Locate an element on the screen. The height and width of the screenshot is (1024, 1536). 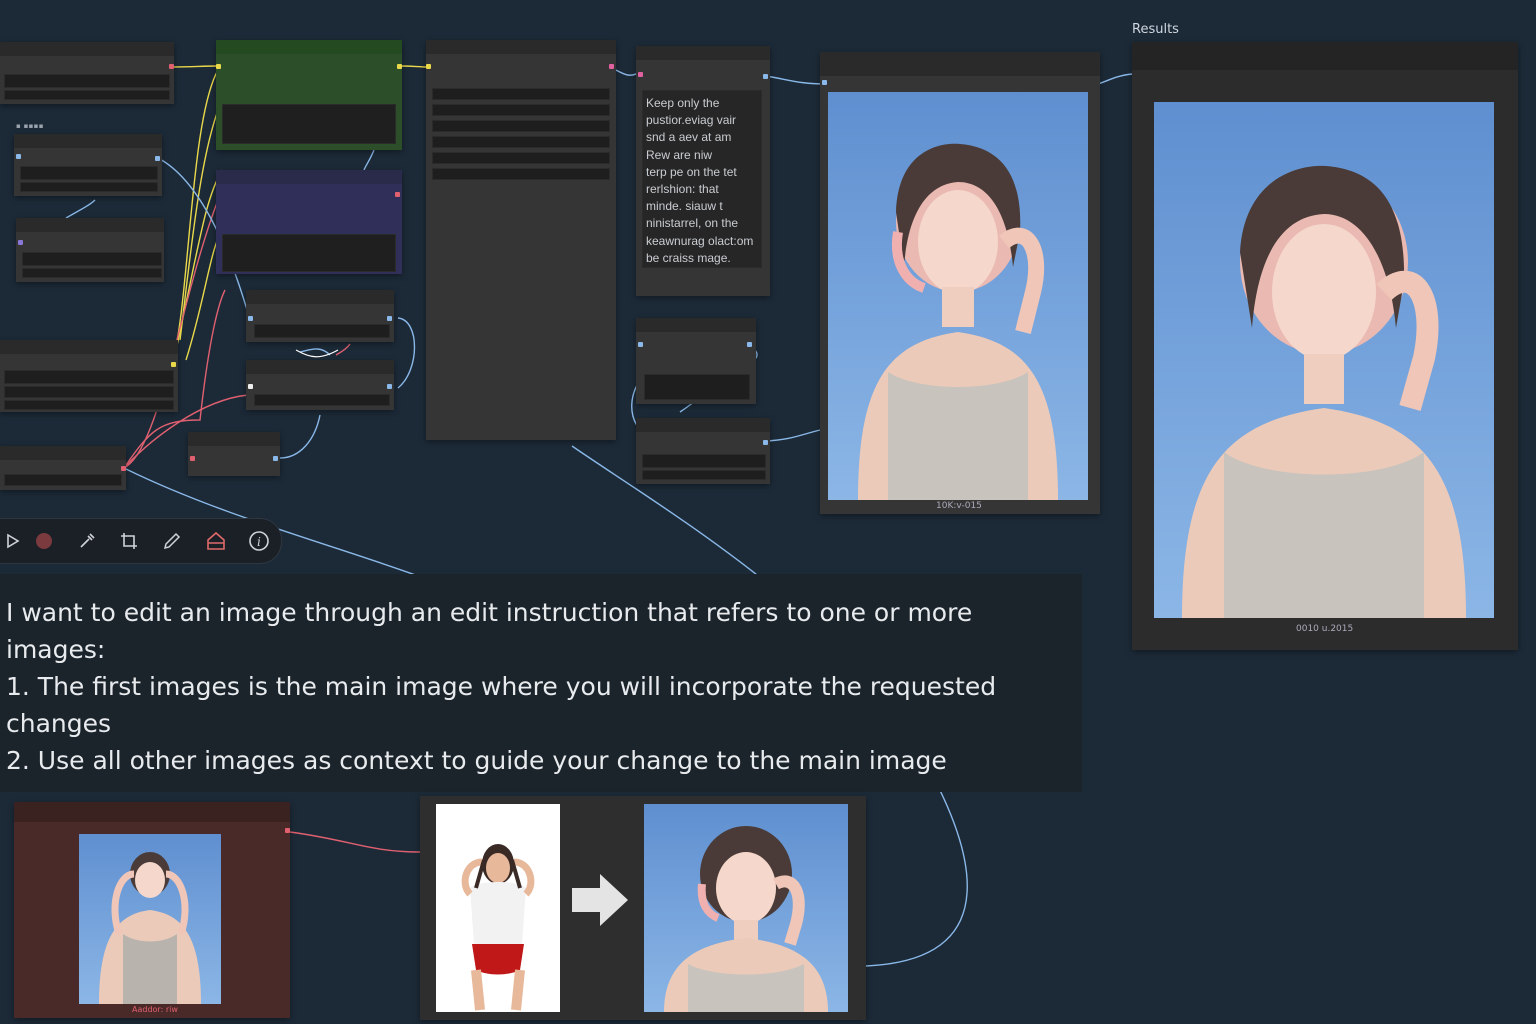
play-icon is located at coordinates (14, 541).